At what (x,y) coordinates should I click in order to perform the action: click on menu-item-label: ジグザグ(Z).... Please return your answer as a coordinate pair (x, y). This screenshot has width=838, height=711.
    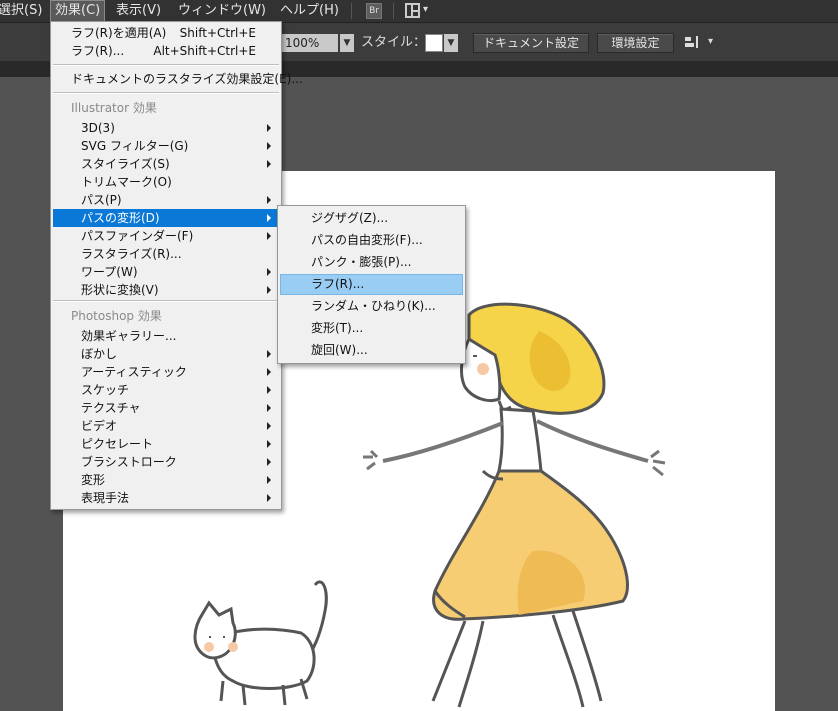
    Looking at the image, I should click on (350, 218).